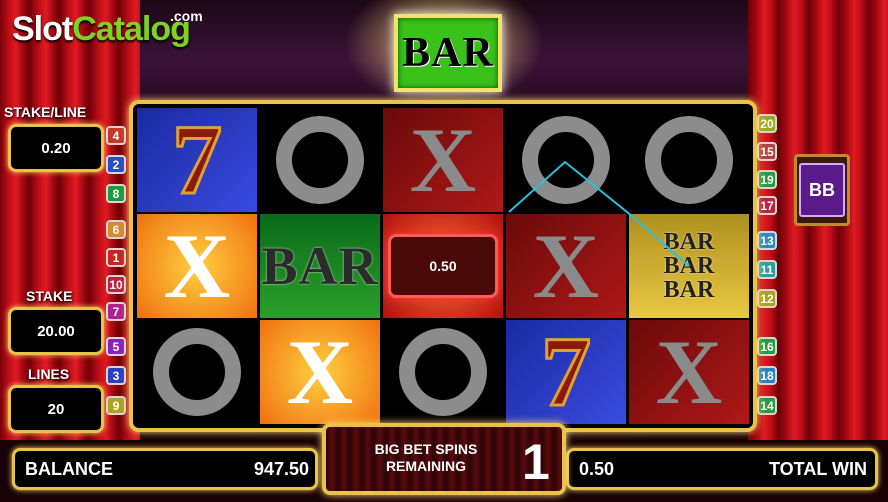  What do you see at coordinates (116, 284) in the screenshot?
I see `payline-tag-10: 10` at bounding box center [116, 284].